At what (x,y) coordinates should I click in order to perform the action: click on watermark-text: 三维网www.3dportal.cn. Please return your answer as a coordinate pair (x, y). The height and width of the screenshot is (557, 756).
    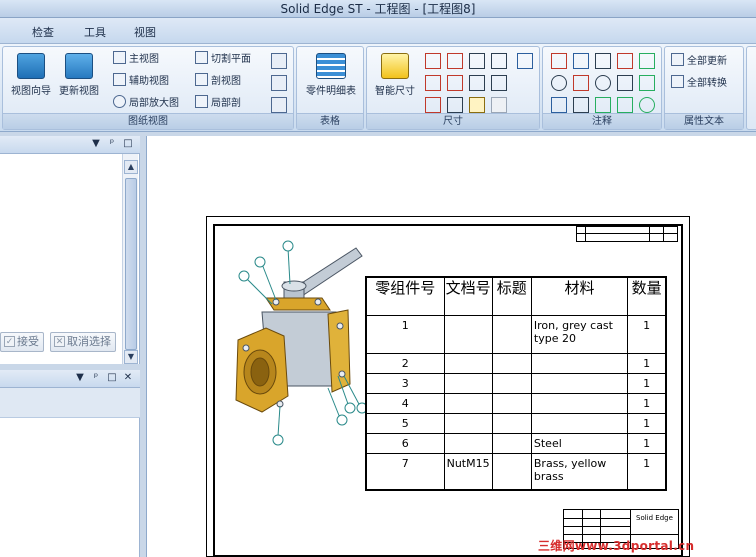
    Looking at the image, I should click on (616, 546).